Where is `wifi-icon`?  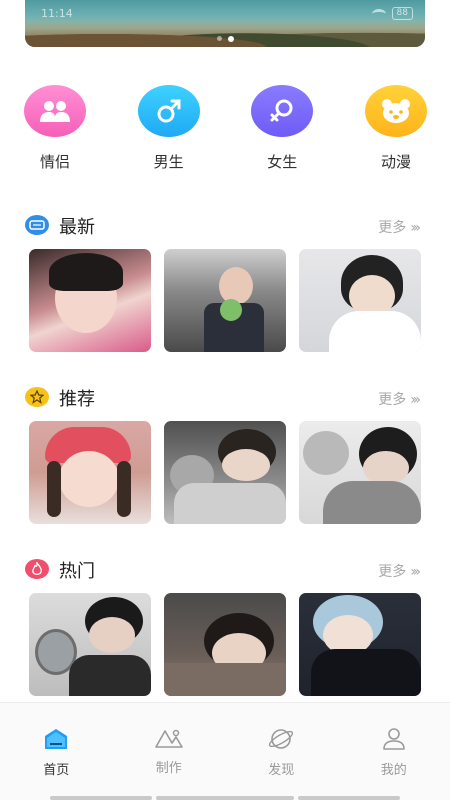
wifi-icon is located at coordinates (378, 13).